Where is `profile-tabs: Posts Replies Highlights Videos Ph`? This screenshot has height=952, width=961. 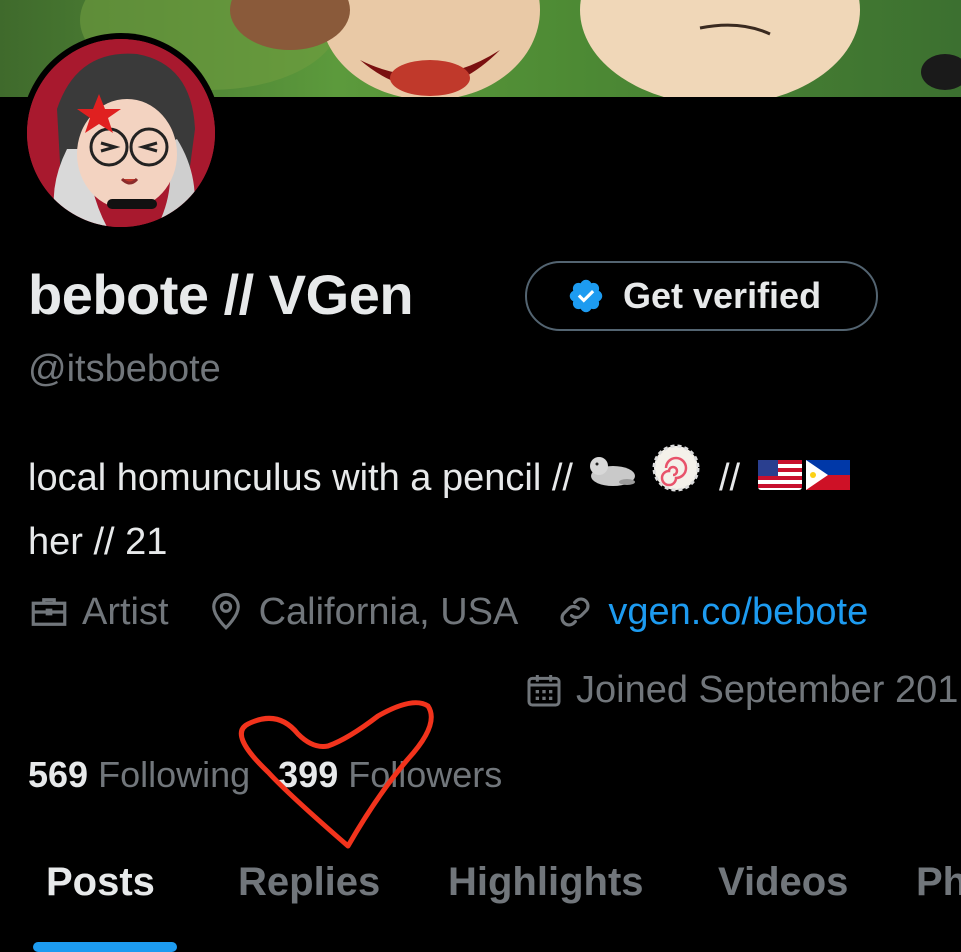
profile-tabs: Posts Replies Highlights Videos Ph is located at coordinates (480, 890).